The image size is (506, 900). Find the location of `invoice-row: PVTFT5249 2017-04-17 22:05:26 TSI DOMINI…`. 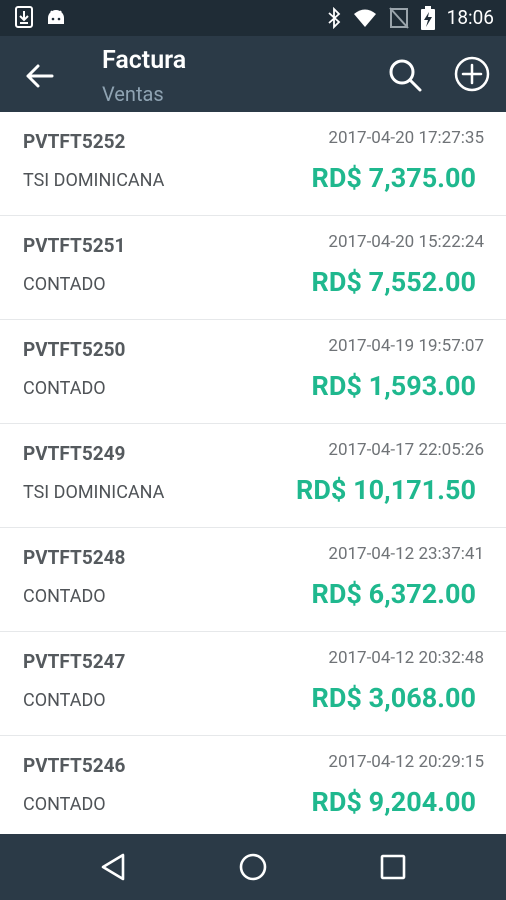

invoice-row: PVTFT5249 2017-04-17 22:05:26 TSI DOMINI… is located at coordinates (253, 476).